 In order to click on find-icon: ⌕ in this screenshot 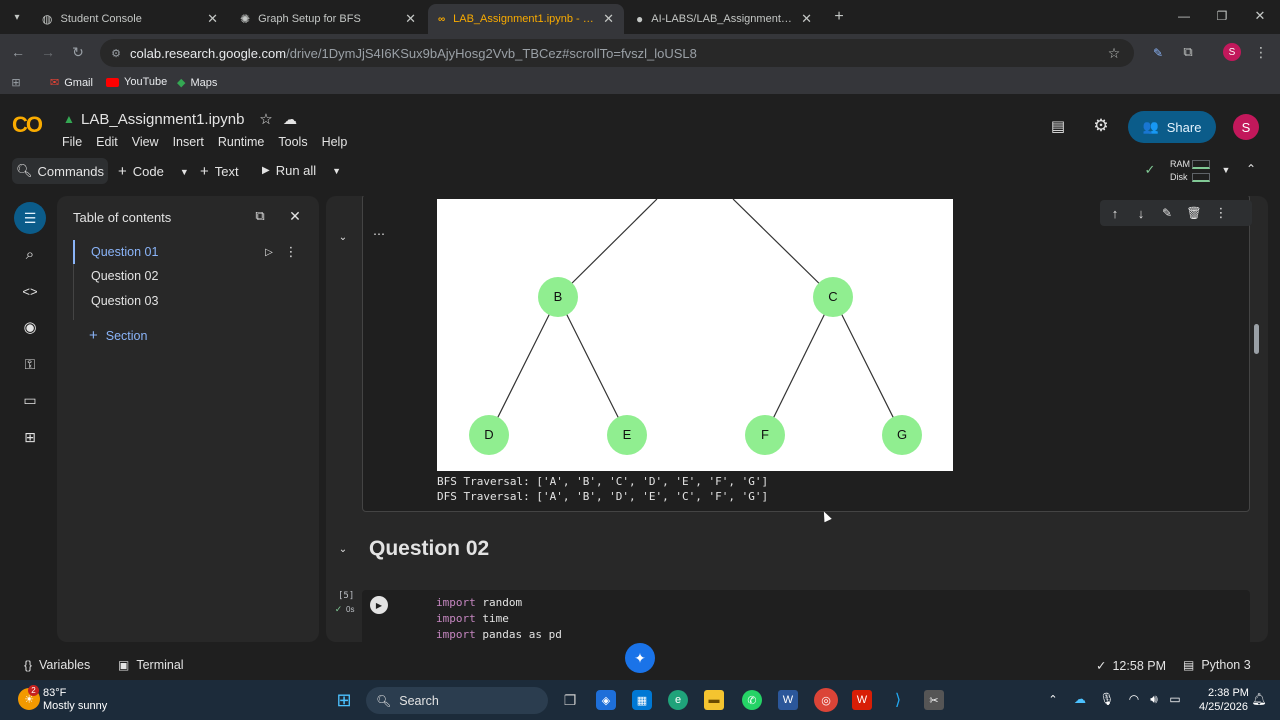, I will do `click(30, 254)`.